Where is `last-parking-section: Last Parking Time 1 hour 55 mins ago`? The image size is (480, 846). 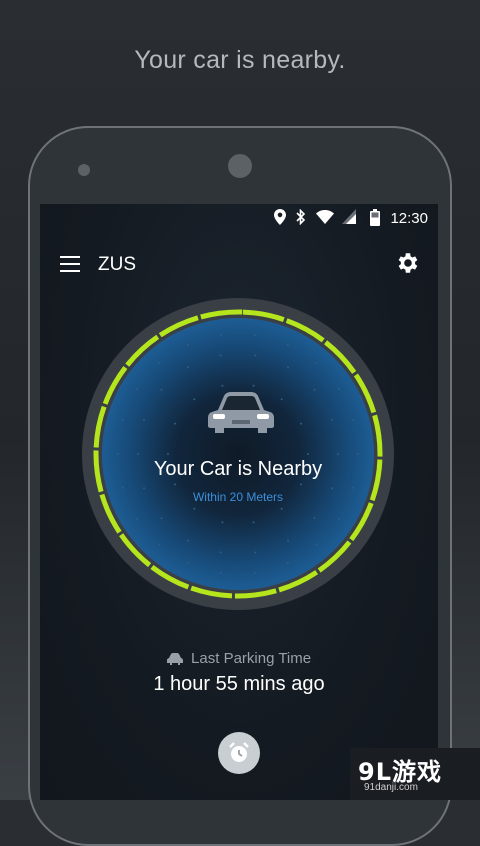 last-parking-section: Last Parking Time 1 hour 55 mins ago is located at coordinates (239, 673).